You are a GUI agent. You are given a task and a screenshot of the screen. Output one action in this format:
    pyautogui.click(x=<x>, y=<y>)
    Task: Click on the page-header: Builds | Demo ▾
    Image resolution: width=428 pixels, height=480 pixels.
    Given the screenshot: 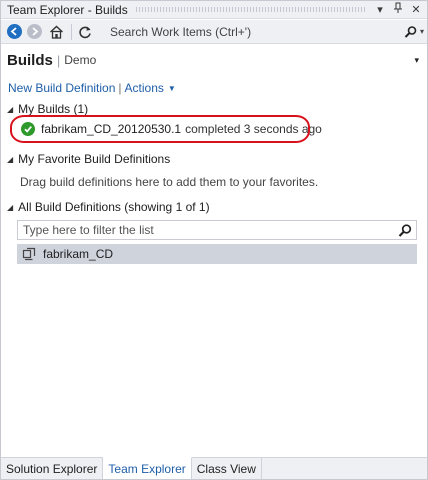 What is the action you would take?
    pyautogui.click(x=214, y=60)
    